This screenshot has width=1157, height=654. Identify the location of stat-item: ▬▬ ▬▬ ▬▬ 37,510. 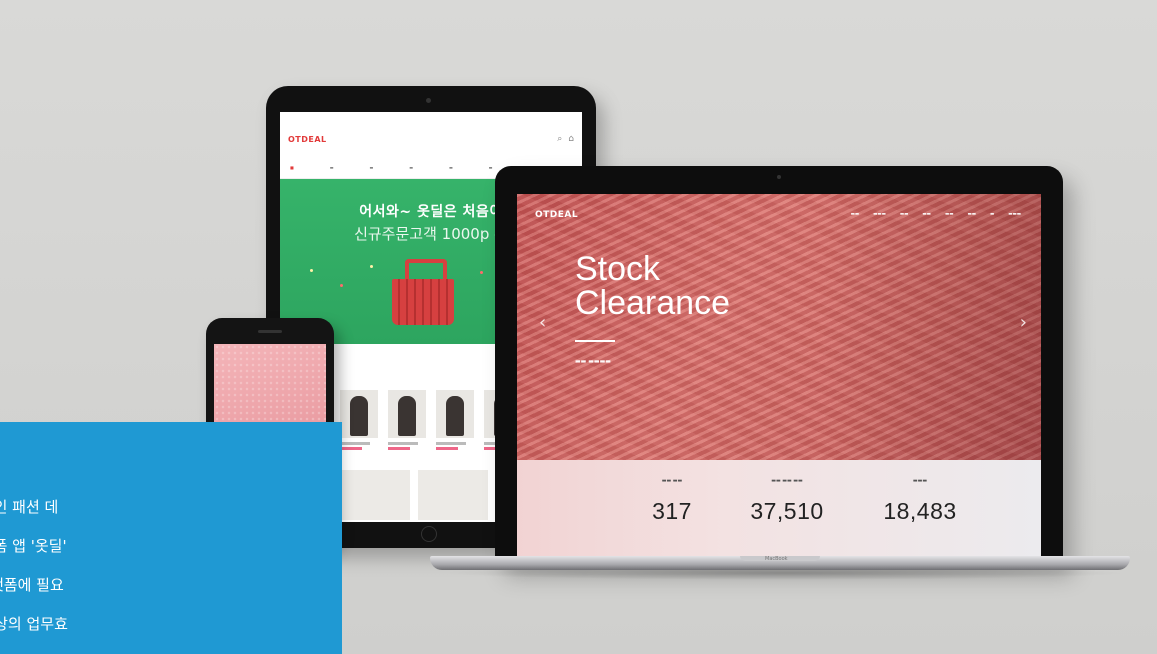
(787, 501).